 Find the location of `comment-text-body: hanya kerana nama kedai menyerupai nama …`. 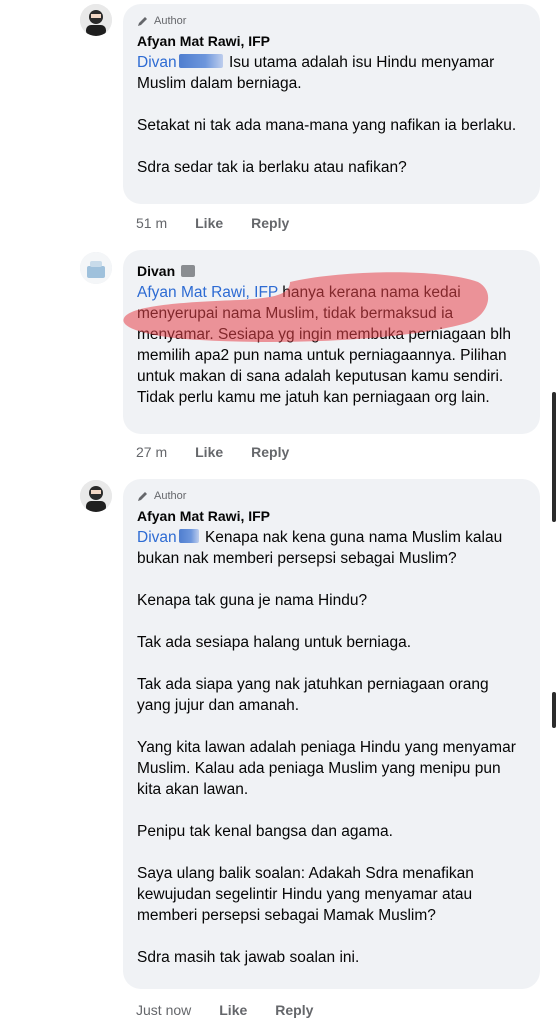

comment-text-body: hanya kerana nama kedai menyerupai nama … is located at coordinates (326, 345).